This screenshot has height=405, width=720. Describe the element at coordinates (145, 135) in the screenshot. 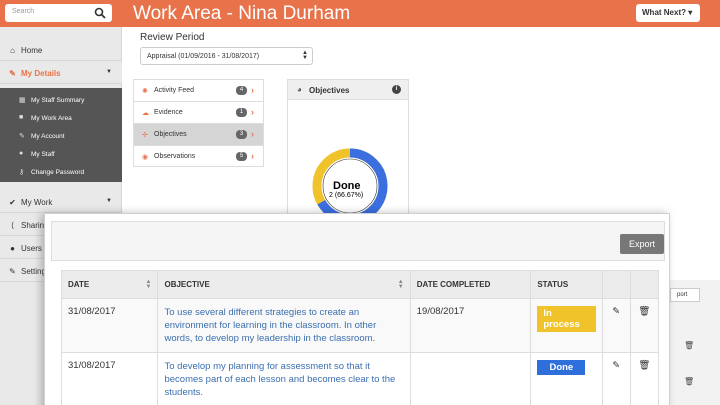

I see `target-icon: ✢` at that location.